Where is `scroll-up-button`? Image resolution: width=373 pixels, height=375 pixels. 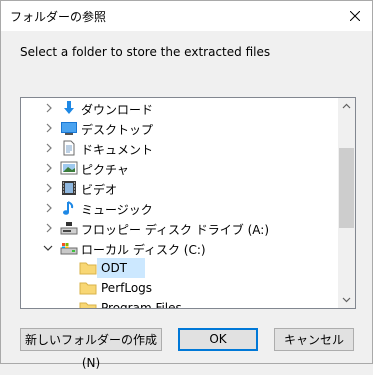
scroll-up-button is located at coordinates (346, 106).